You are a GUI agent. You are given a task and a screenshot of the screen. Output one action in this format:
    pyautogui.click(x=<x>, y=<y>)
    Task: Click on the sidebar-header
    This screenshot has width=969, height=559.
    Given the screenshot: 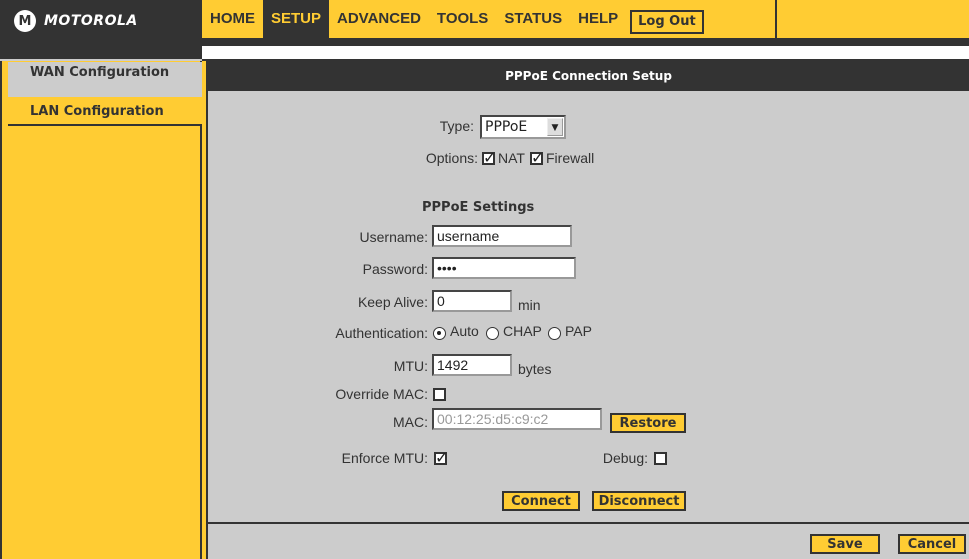 What is the action you would take?
    pyautogui.click(x=101, y=51)
    